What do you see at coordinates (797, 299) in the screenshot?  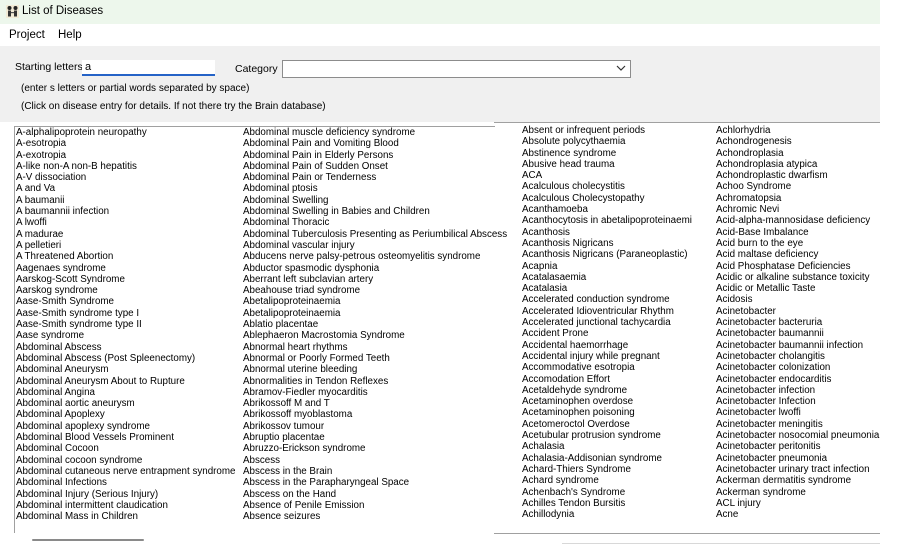 I see `disease-list-item: Acidosis` at bounding box center [797, 299].